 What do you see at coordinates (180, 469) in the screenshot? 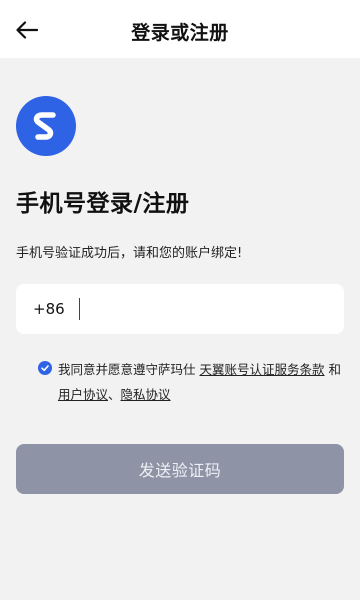
I see `send-code-button: 发送验证码` at bounding box center [180, 469].